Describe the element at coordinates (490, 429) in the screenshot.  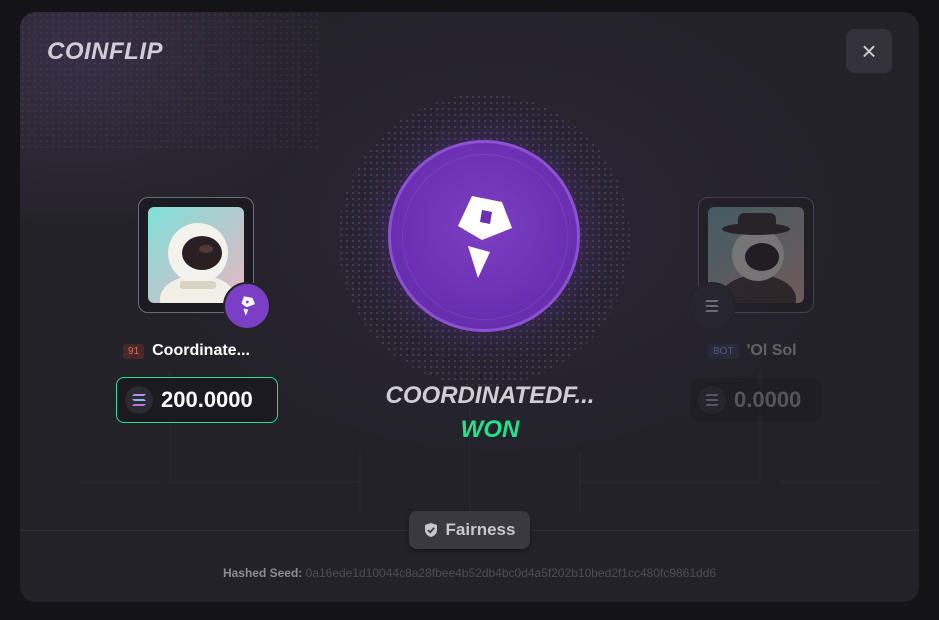
I see `result-status: WON` at that location.